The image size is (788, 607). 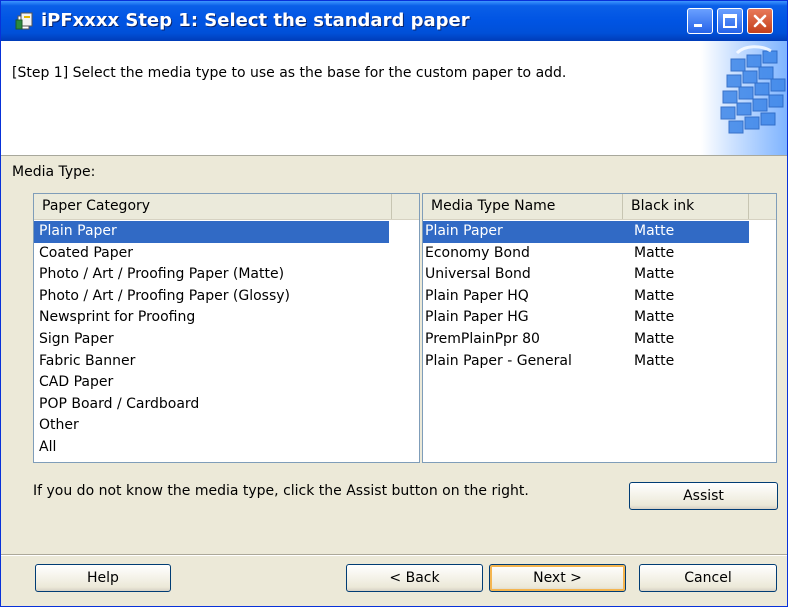 What do you see at coordinates (86, 252) in the screenshot?
I see `category-item-label: Coated Paper` at bounding box center [86, 252].